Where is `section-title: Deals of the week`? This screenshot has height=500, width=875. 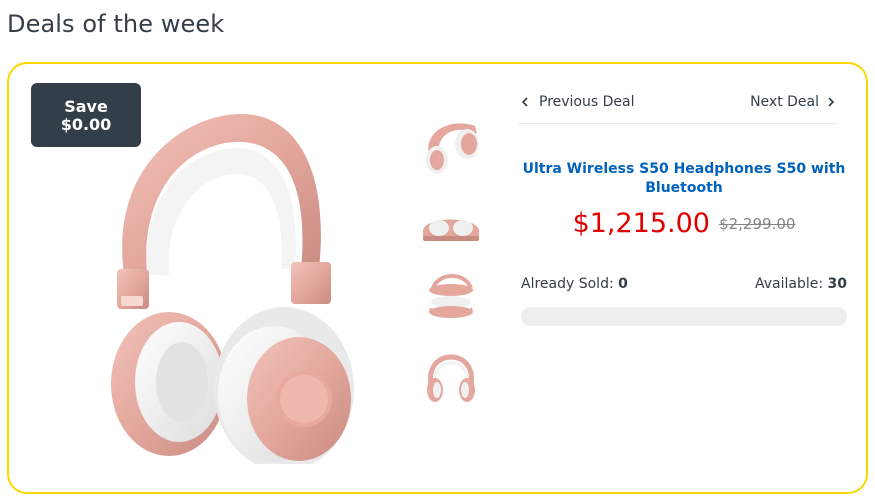 section-title: Deals of the week is located at coordinates (116, 24).